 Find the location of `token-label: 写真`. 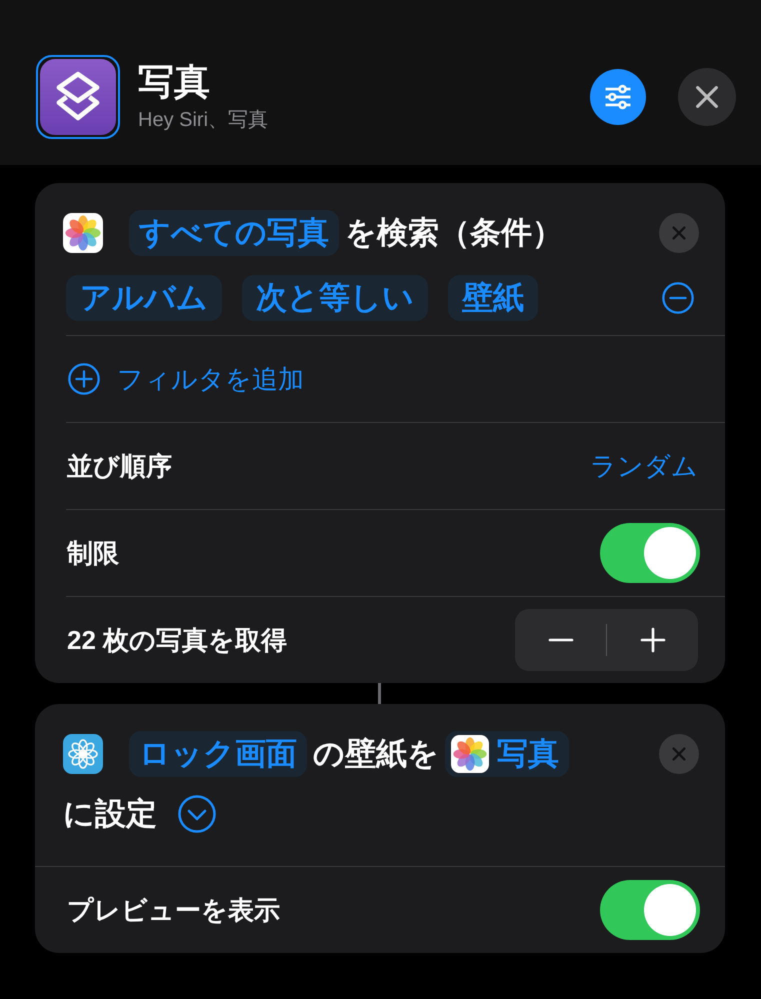

token-label: 写真 is located at coordinates (528, 754).